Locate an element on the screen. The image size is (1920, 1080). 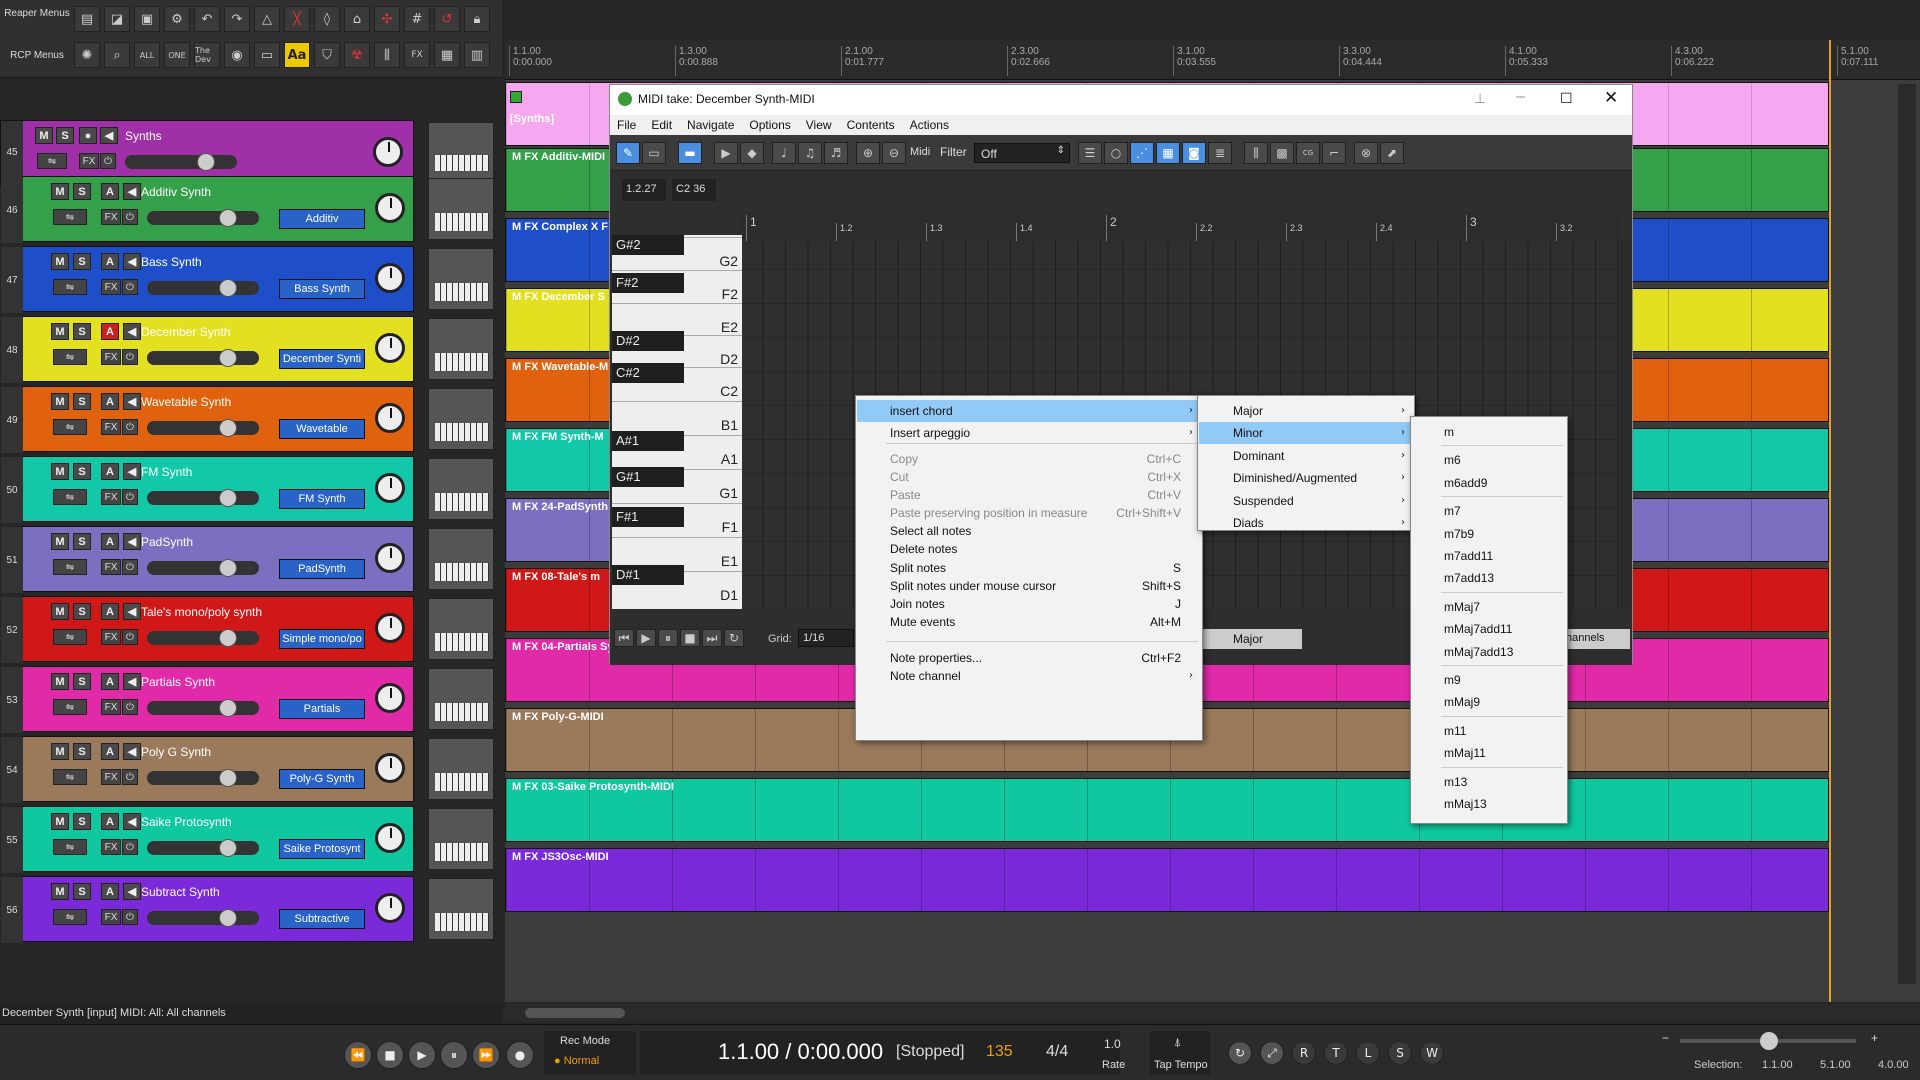
fx-name-button: Wavetable is located at coordinates (322, 429).